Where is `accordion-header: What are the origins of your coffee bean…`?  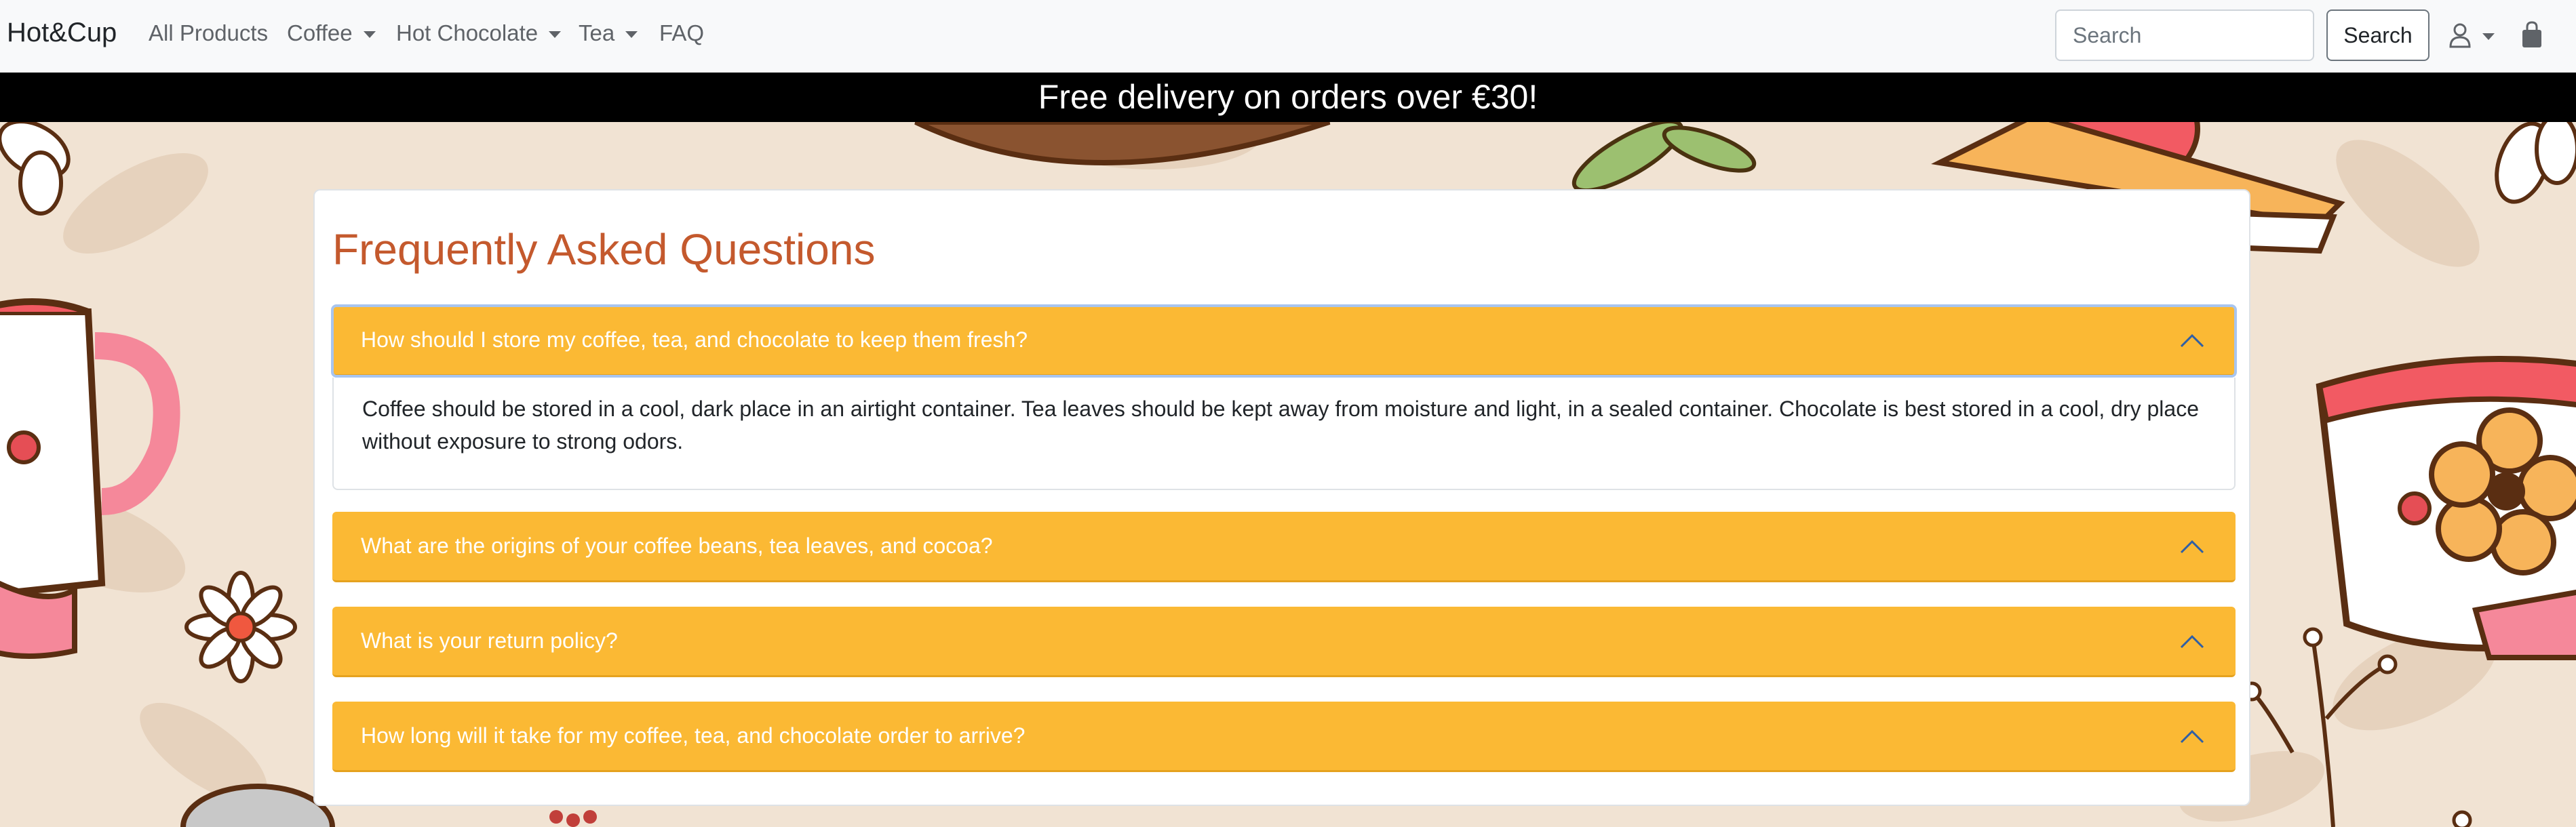
accordion-header: What are the origins of your coffee bean… is located at coordinates (1284, 547).